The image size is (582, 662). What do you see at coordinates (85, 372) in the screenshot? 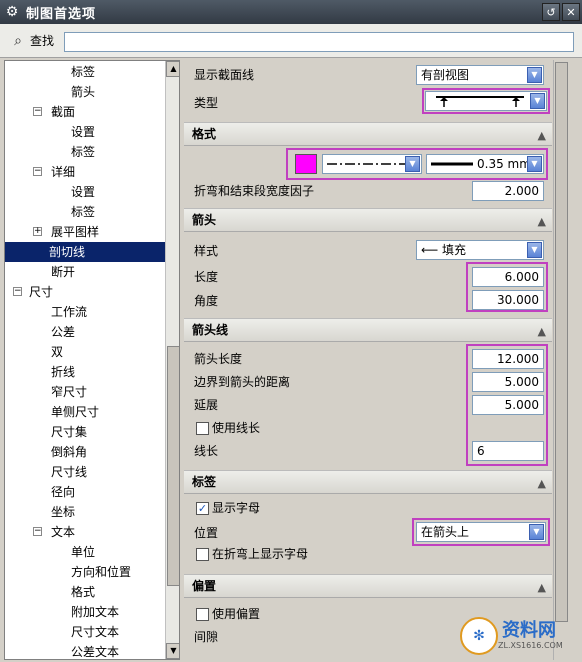
I see `tree-item: 折线` at bounding box center [85, 372].